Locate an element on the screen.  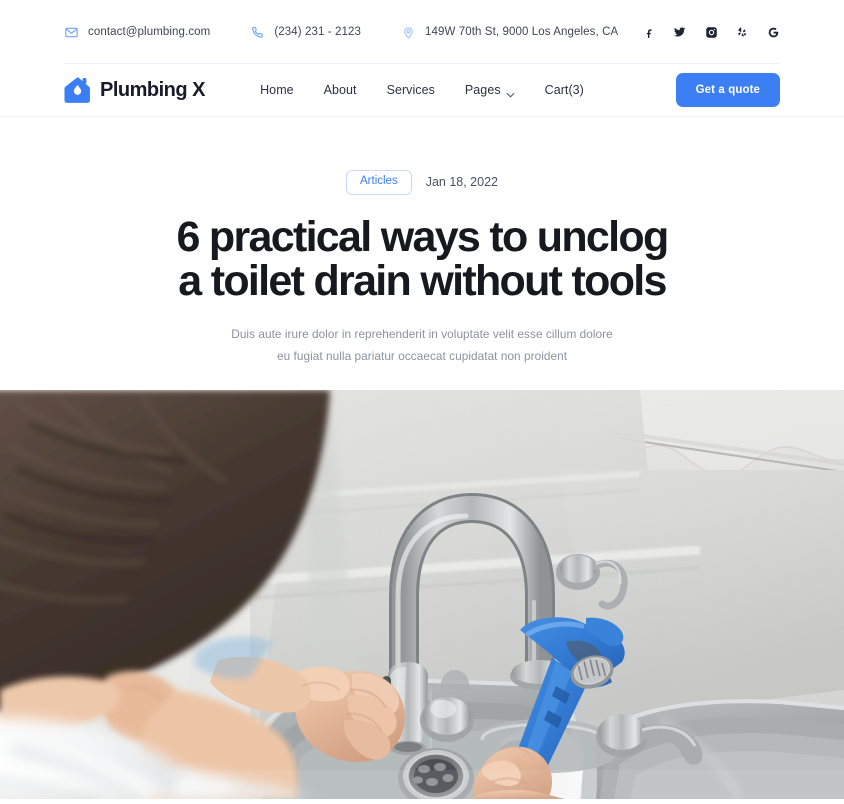
page-title-line-2: a toilet drain without tools is located at coordinates (422, 280).